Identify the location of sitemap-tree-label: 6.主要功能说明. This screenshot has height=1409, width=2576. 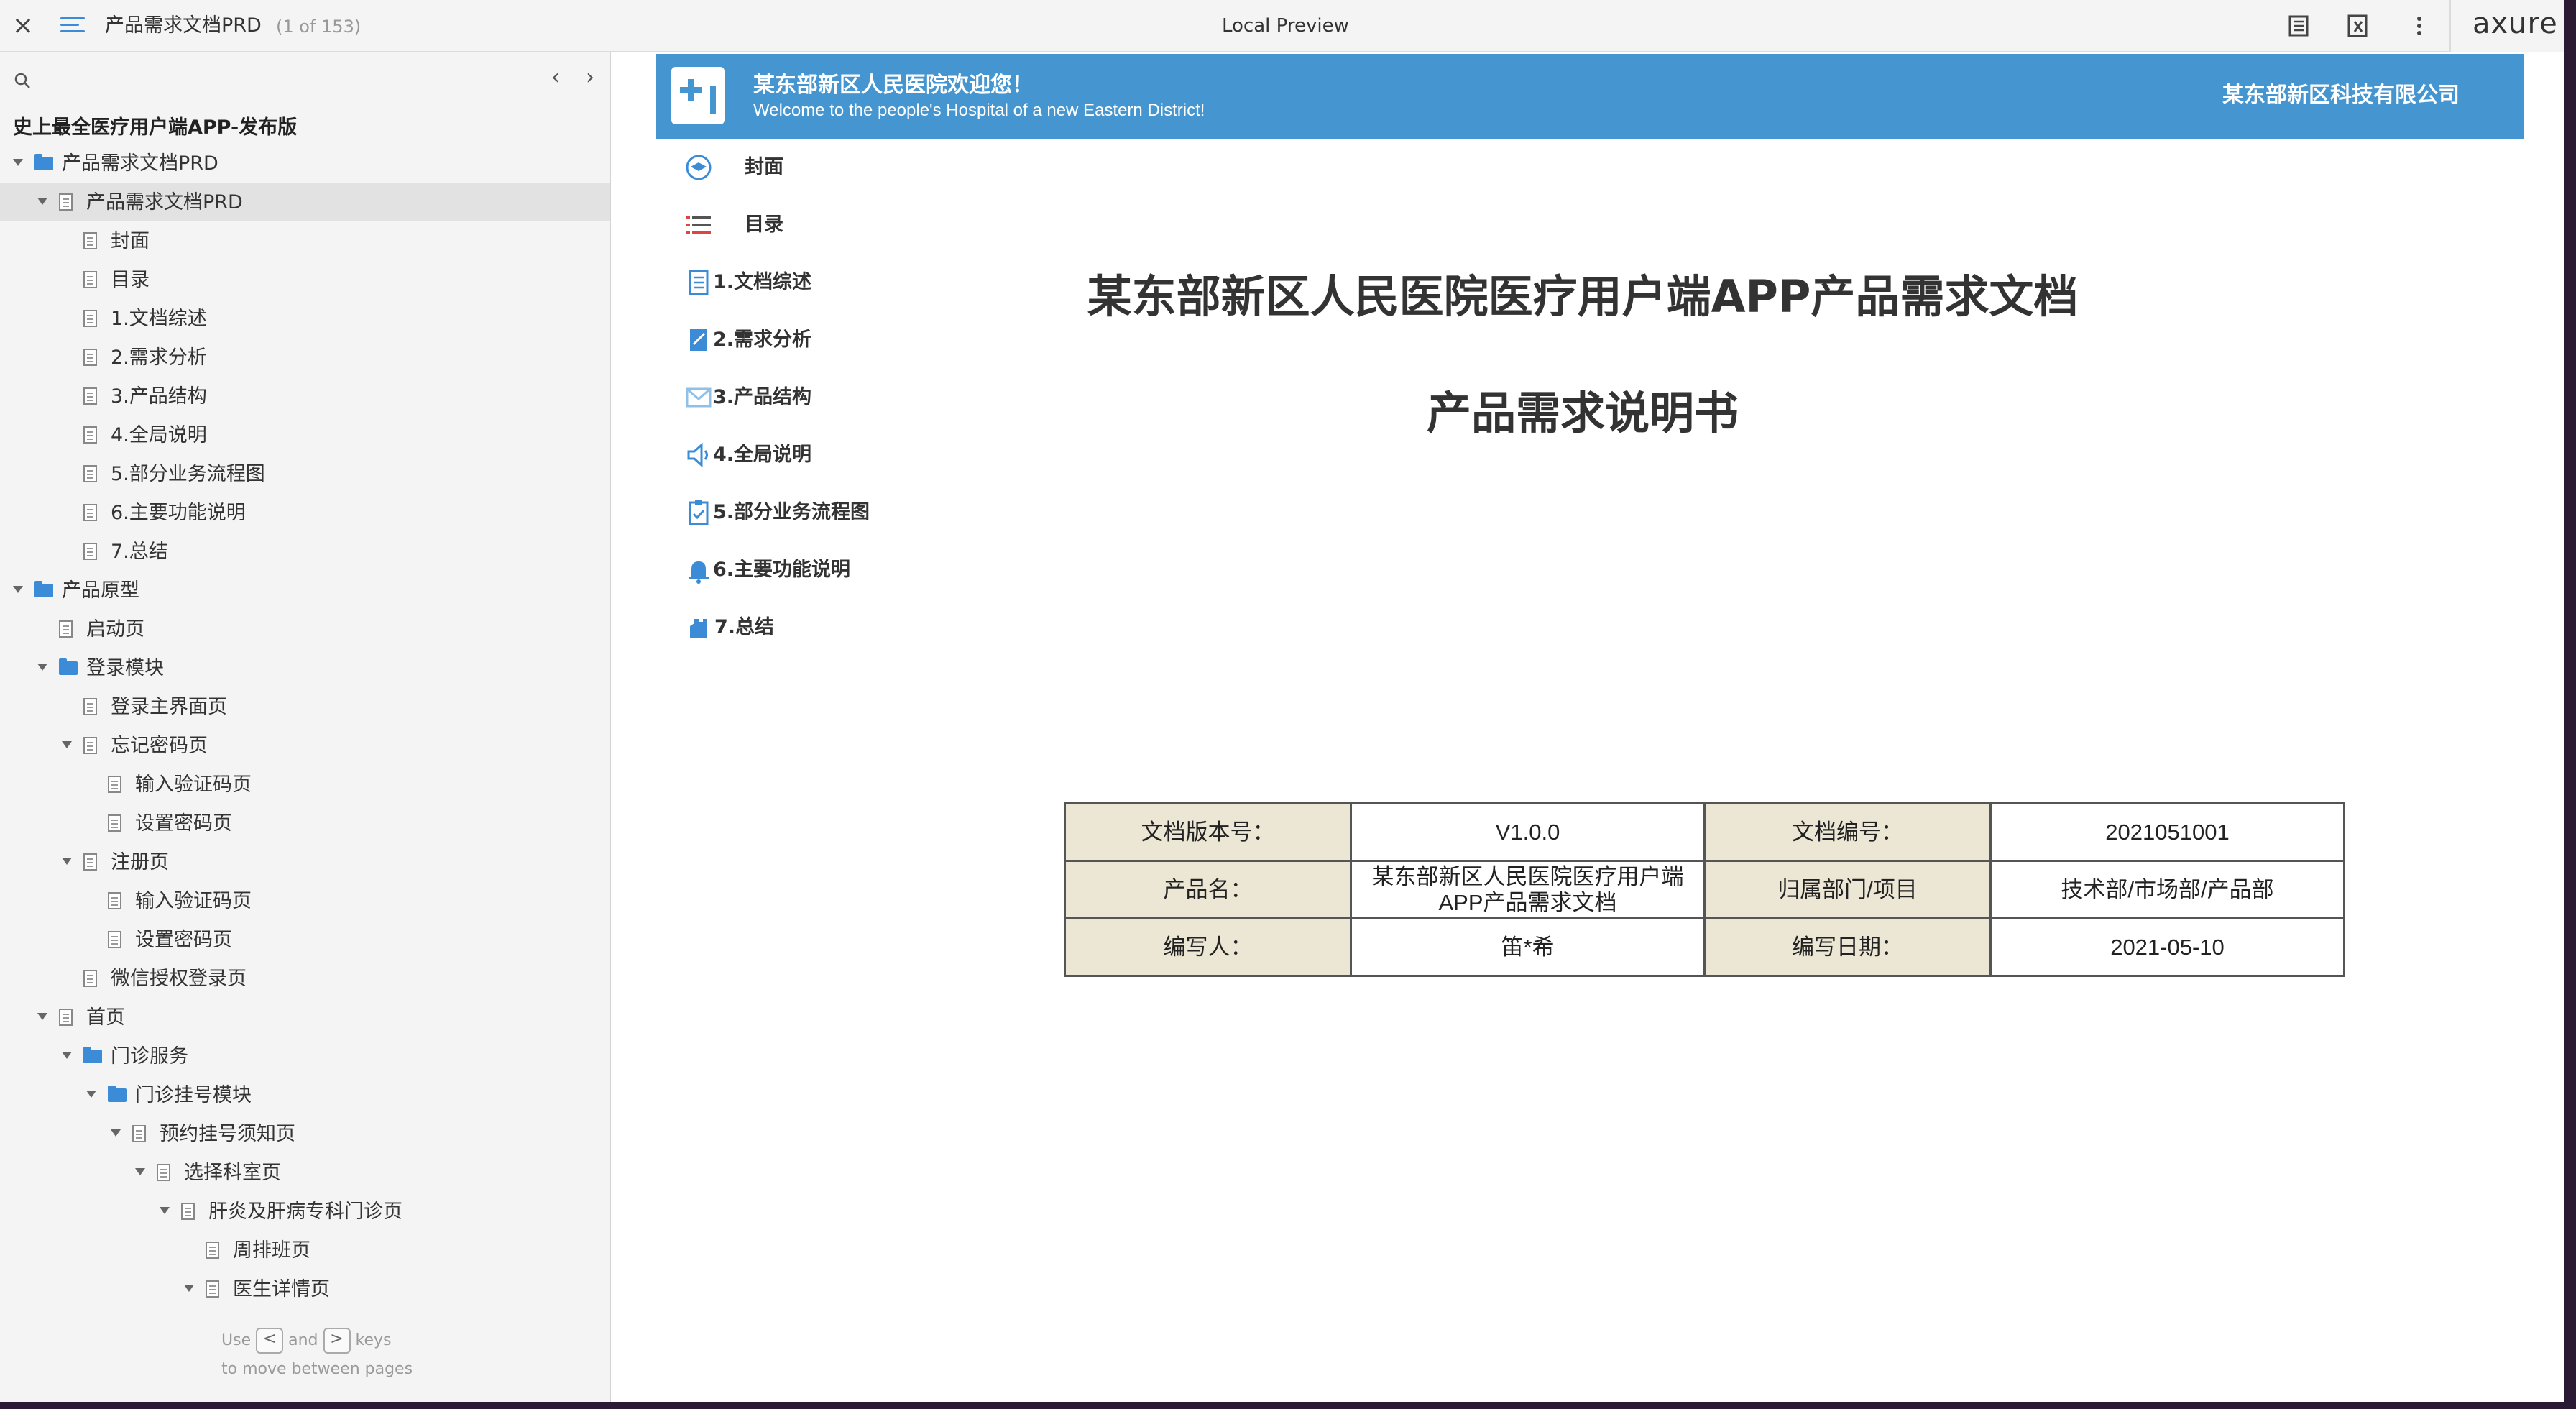
(178, 513).